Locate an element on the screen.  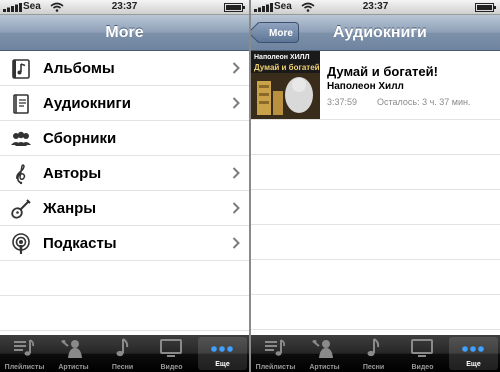
cover-art is located at coordinates (285, 85).